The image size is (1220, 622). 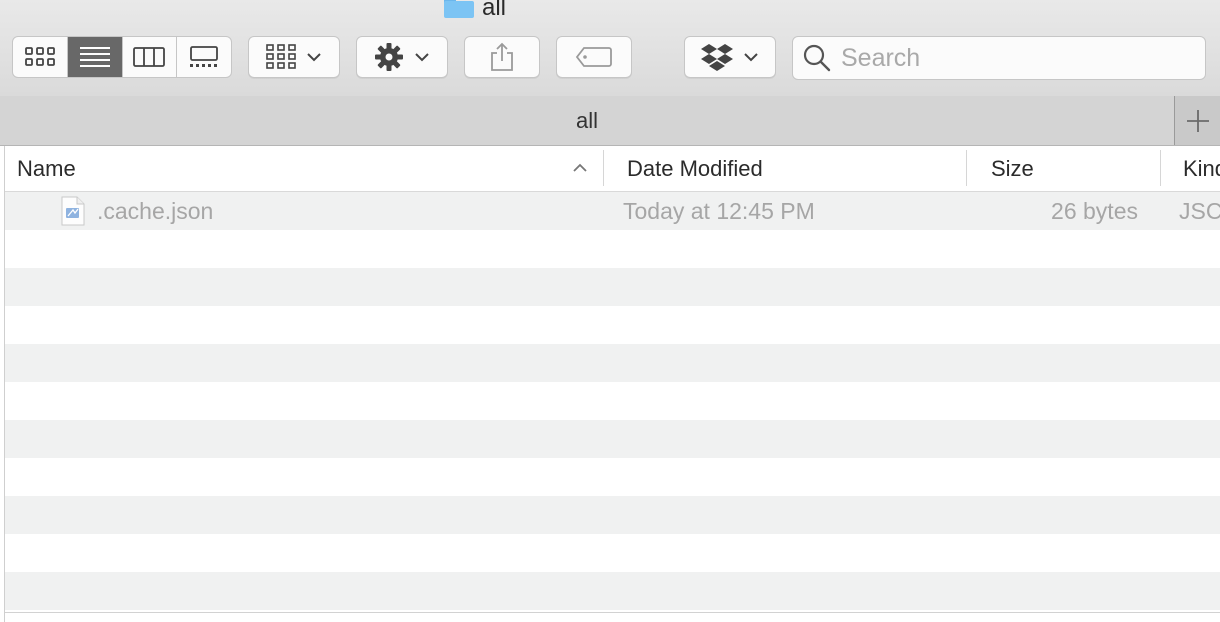 I want to click on group-icon, so click(x=281, y=56).